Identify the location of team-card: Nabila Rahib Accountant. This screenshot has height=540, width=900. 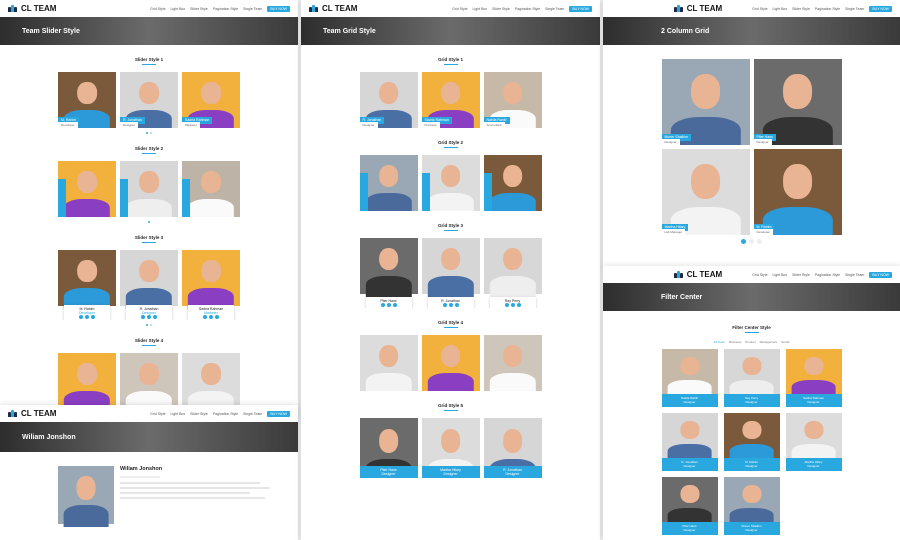
(512, 100).